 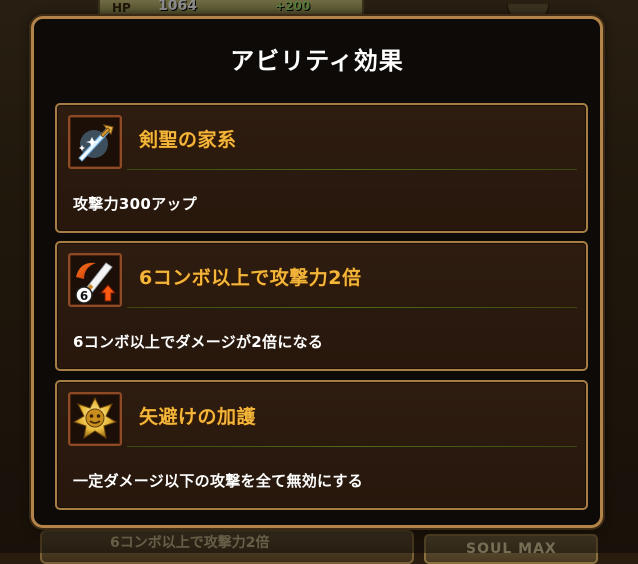 What do you see at coordinates (95, 142) in the screenshot?
I see `sword-sparkle-icon` at bounding box center [95, 142].